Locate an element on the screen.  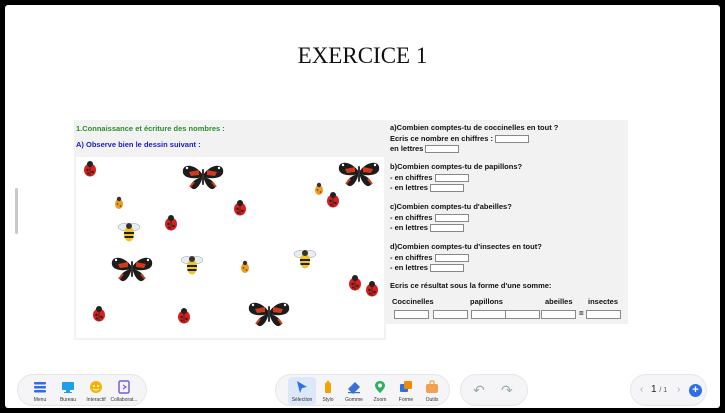
total-pages: / 1 is located at coordinates (663, 390).